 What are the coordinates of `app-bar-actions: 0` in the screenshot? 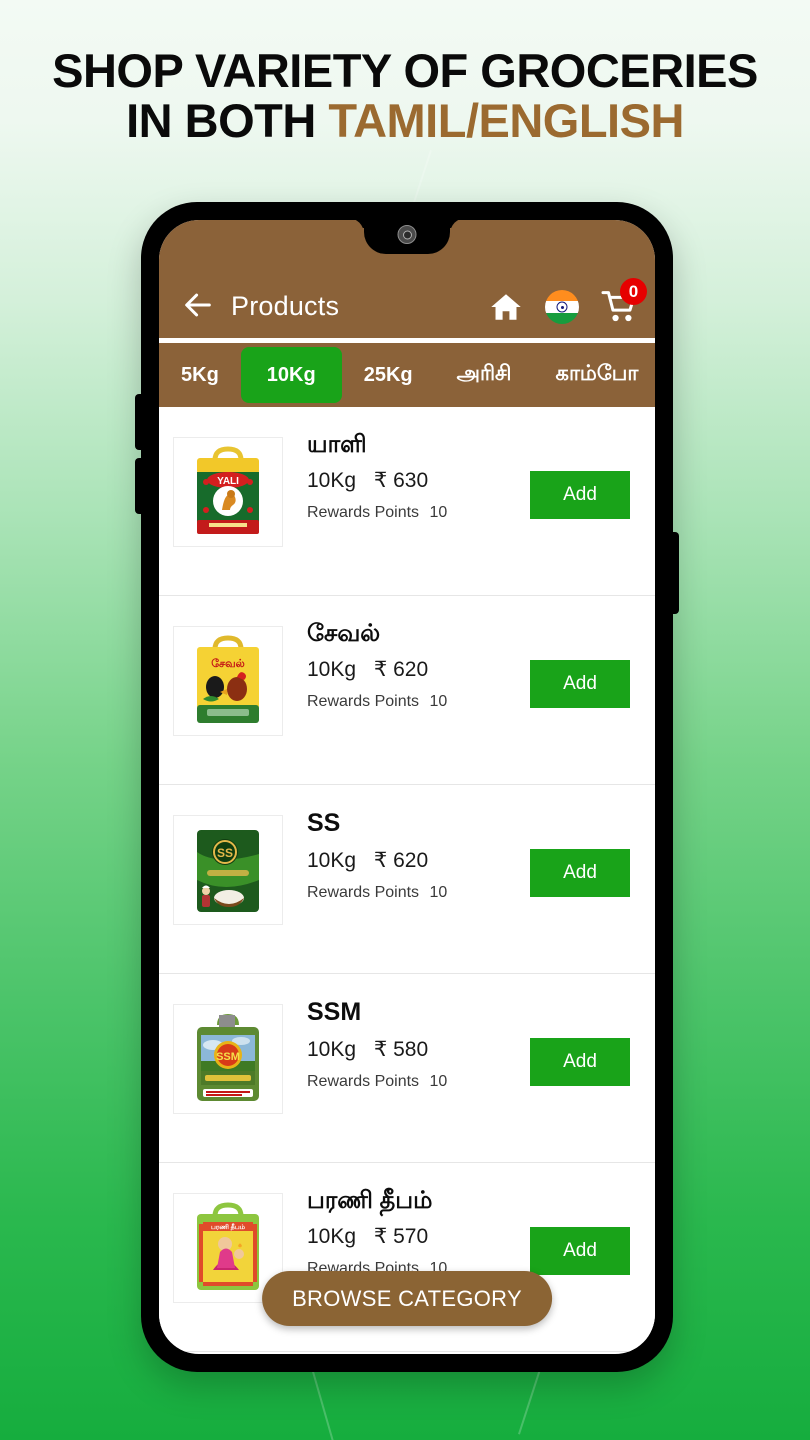 It's located at (568, 301).